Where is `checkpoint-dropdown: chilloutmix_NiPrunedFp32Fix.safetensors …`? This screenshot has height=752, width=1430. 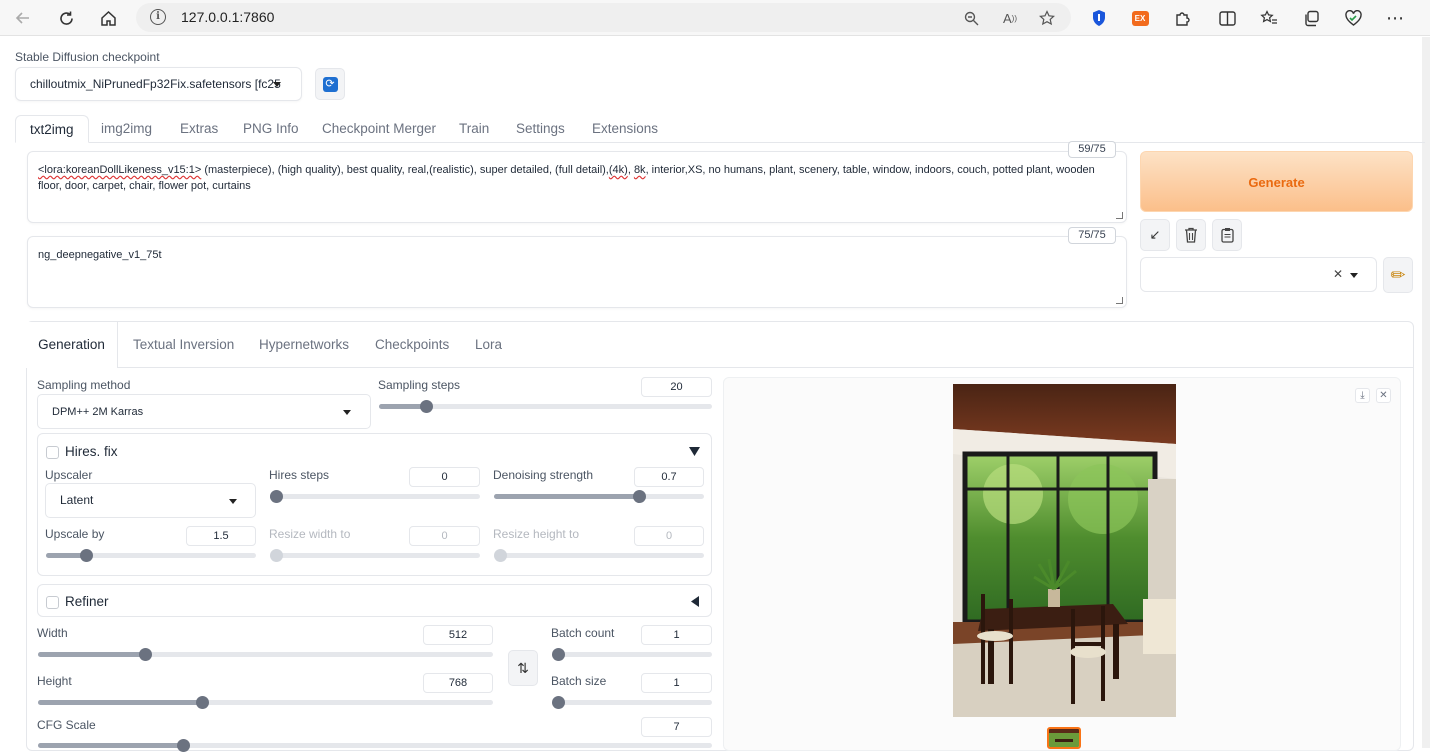 checkpoint-dropdown: chilloutmix_NiPrunedFp32Fix.safetensors … is located at coordinates (158, 84).